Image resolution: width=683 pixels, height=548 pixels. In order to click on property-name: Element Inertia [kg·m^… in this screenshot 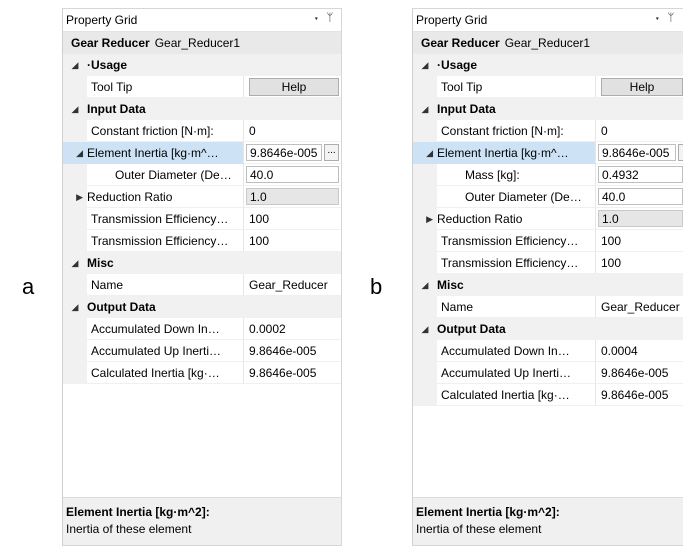, I will do `click(165, 153)`.